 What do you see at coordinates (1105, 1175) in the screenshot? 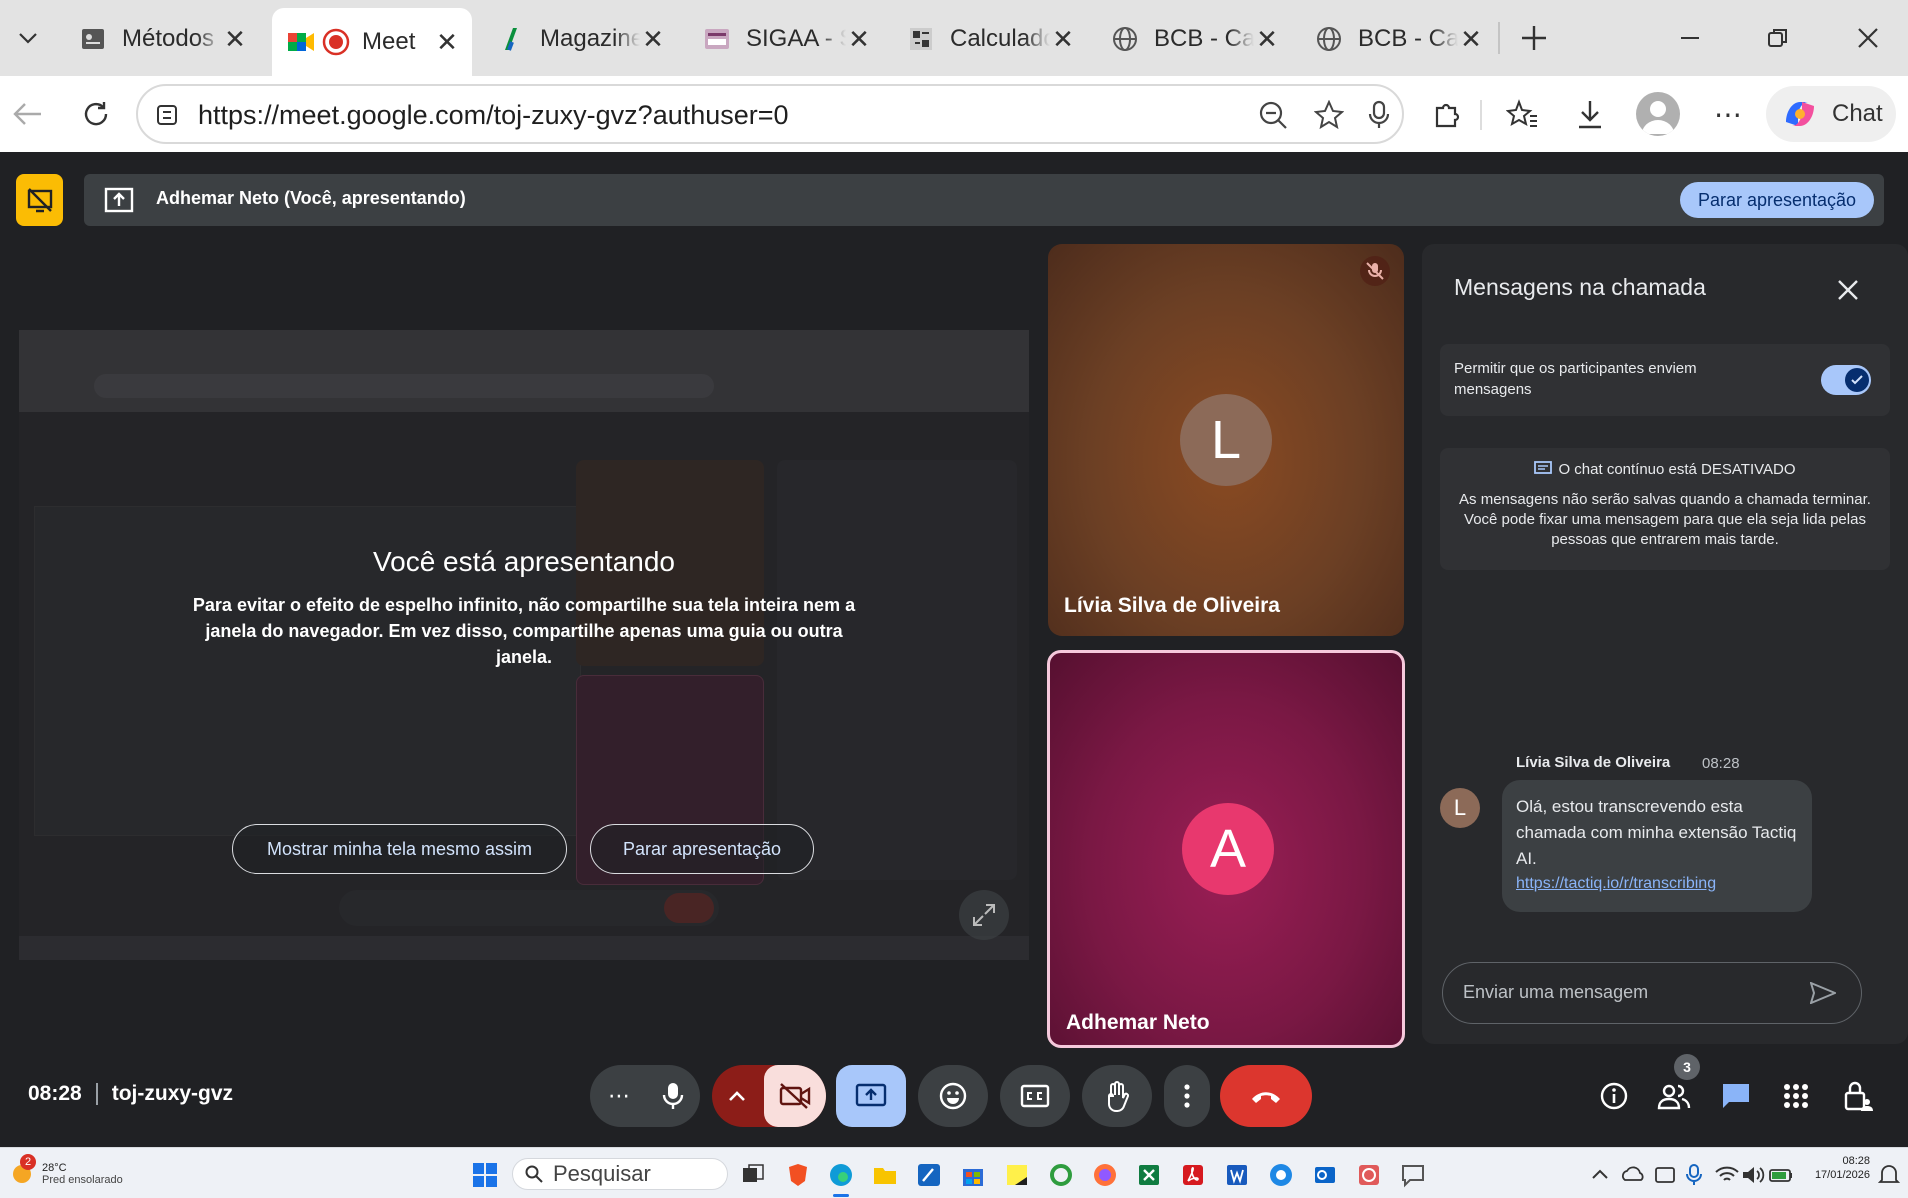
I see `firefox-icon` at bounding box center [1105, 1175].